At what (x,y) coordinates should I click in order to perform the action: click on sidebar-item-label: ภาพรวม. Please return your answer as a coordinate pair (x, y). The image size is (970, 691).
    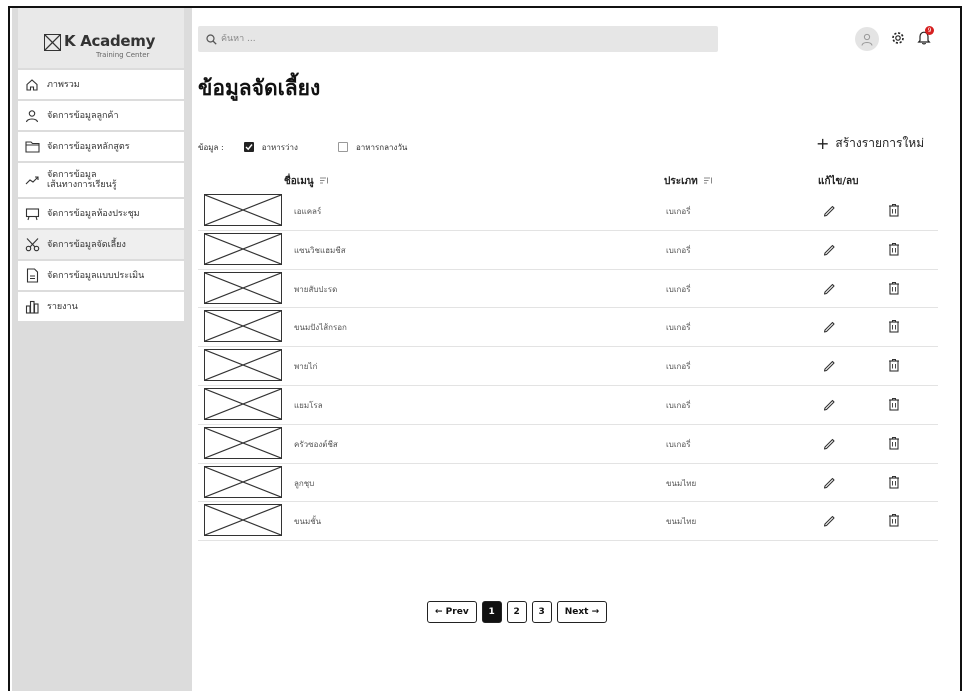
    Looking at the image, I should click on (63, 84).